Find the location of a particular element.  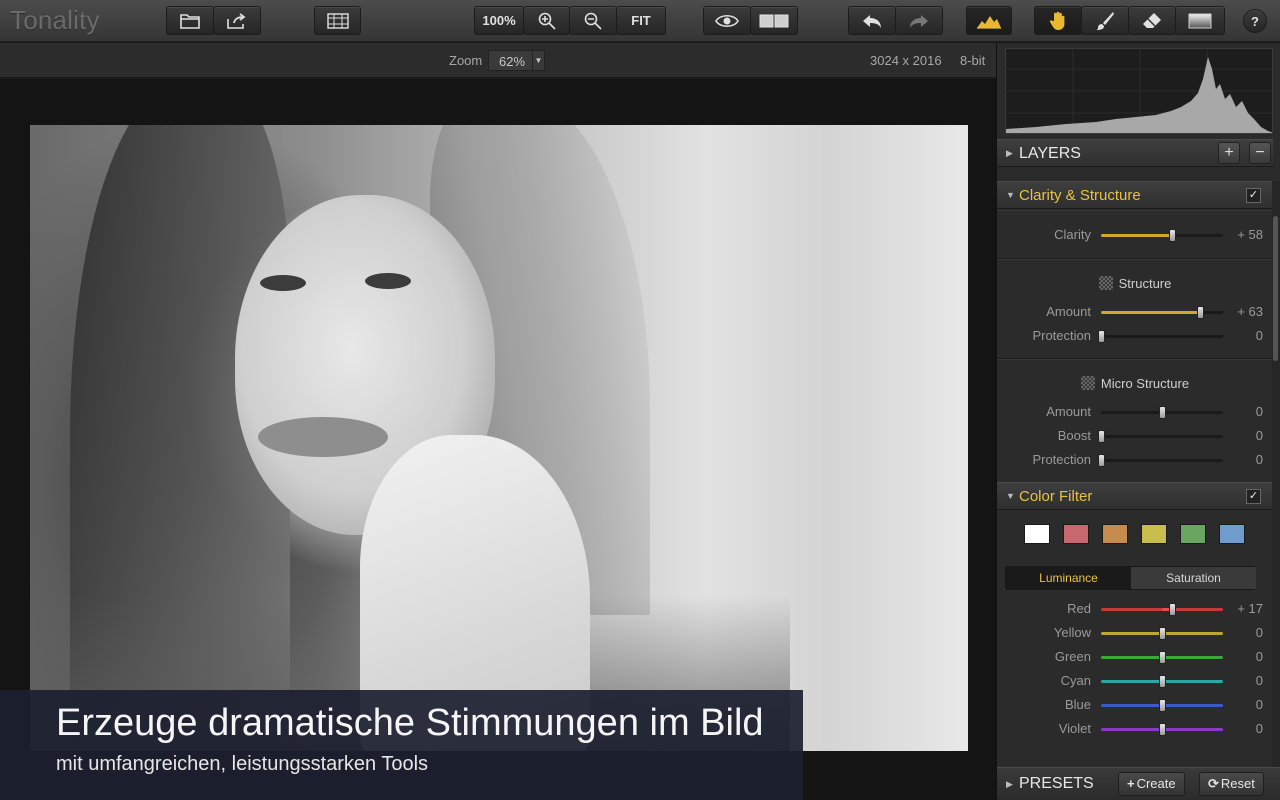

micro-protection-slider: Protection 0 is located at coordinates (1135, 460).